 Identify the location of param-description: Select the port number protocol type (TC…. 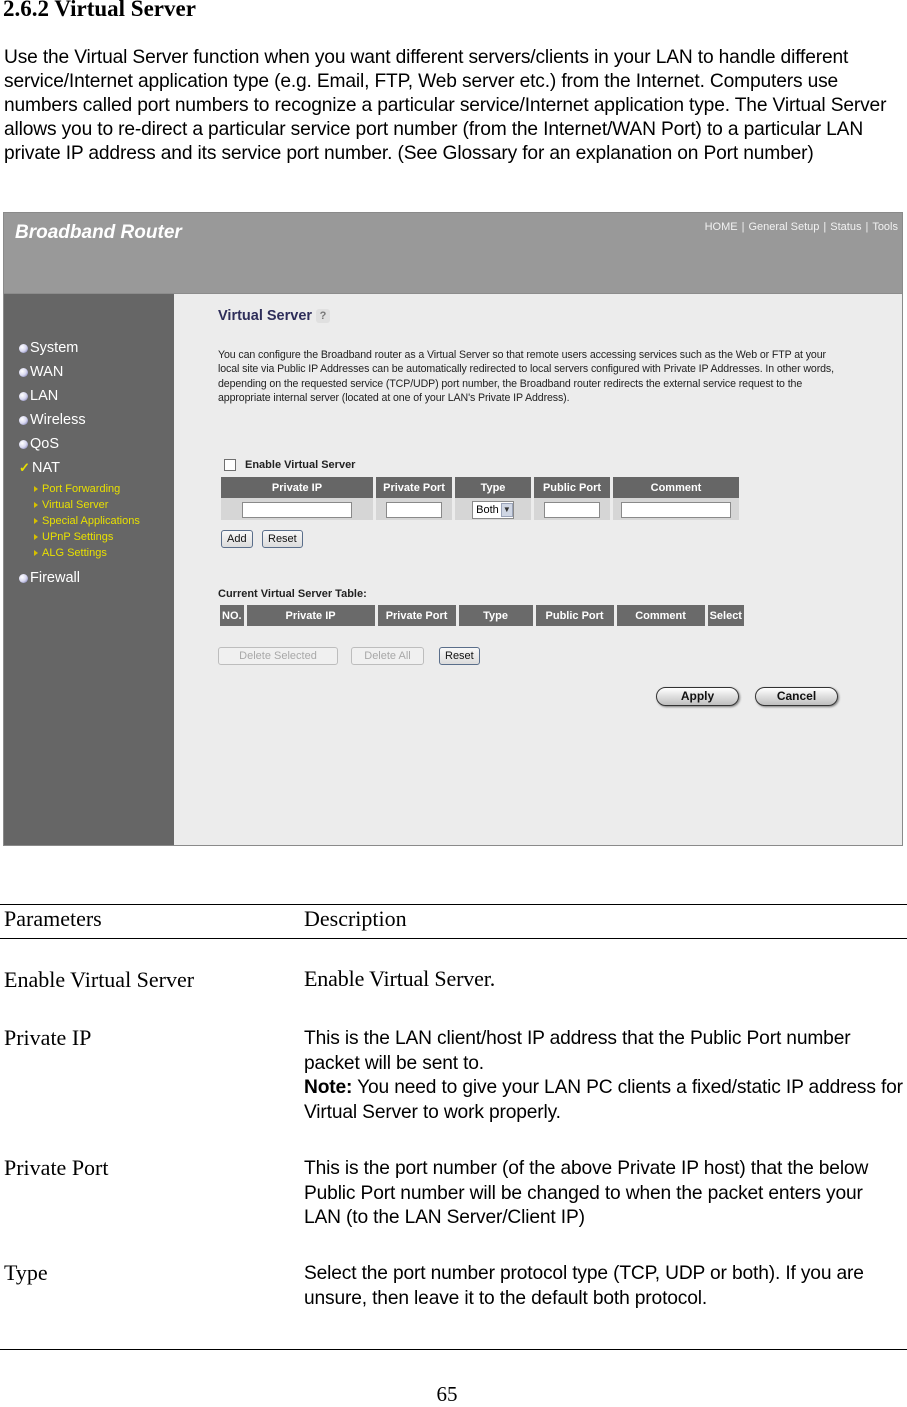
(584, 1286).